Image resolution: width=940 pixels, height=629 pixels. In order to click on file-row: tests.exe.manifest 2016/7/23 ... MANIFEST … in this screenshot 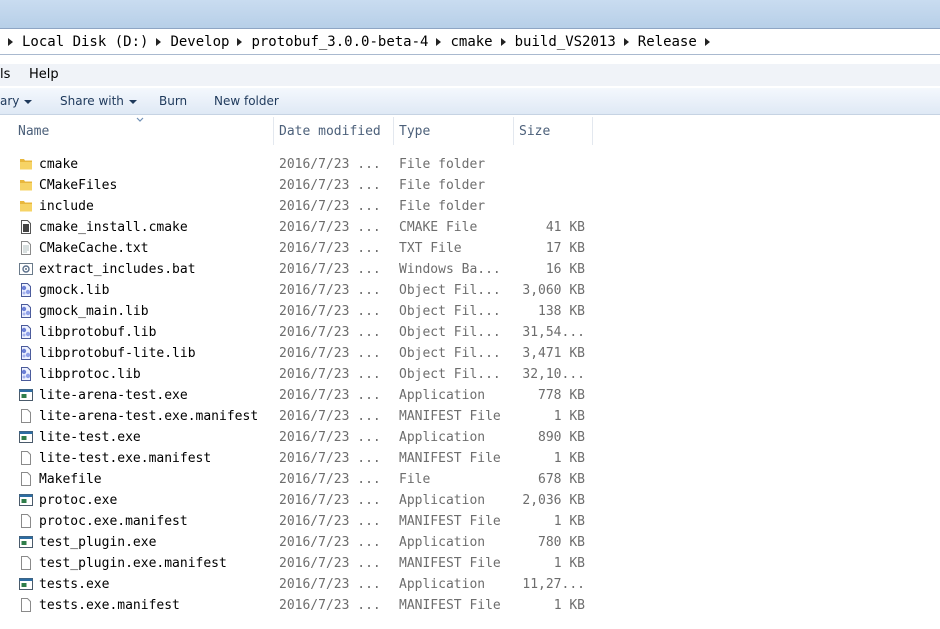, I will do `click(300, 605)`.